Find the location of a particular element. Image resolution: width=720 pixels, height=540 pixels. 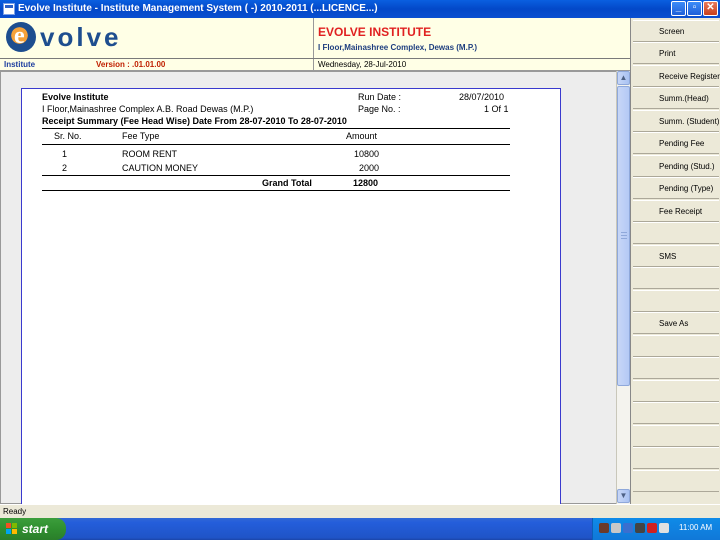

row-amount: 2000 is located at coordinates (369, 168).